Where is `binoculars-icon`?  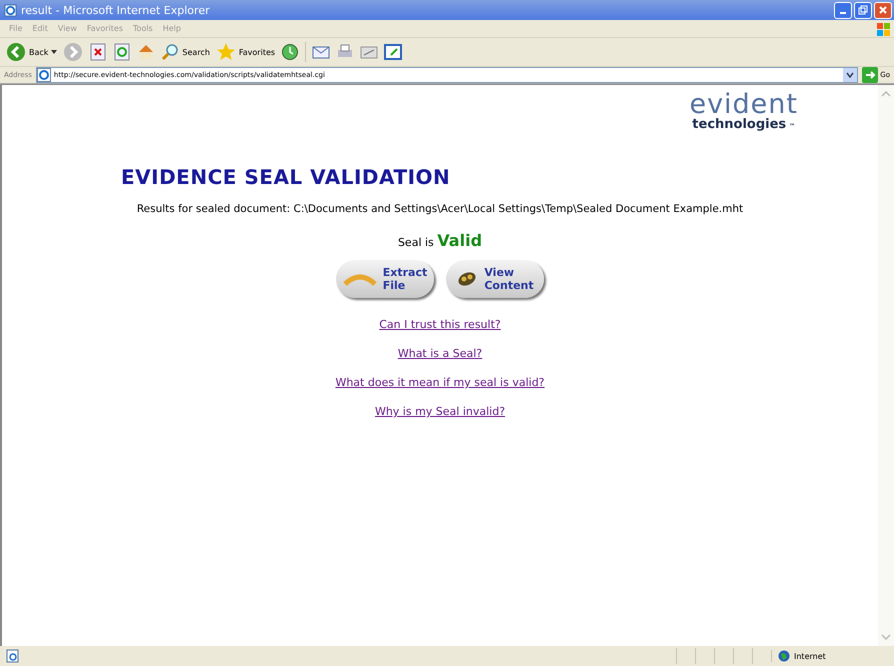 binoculars-icon is located at coordinates (467, 279).